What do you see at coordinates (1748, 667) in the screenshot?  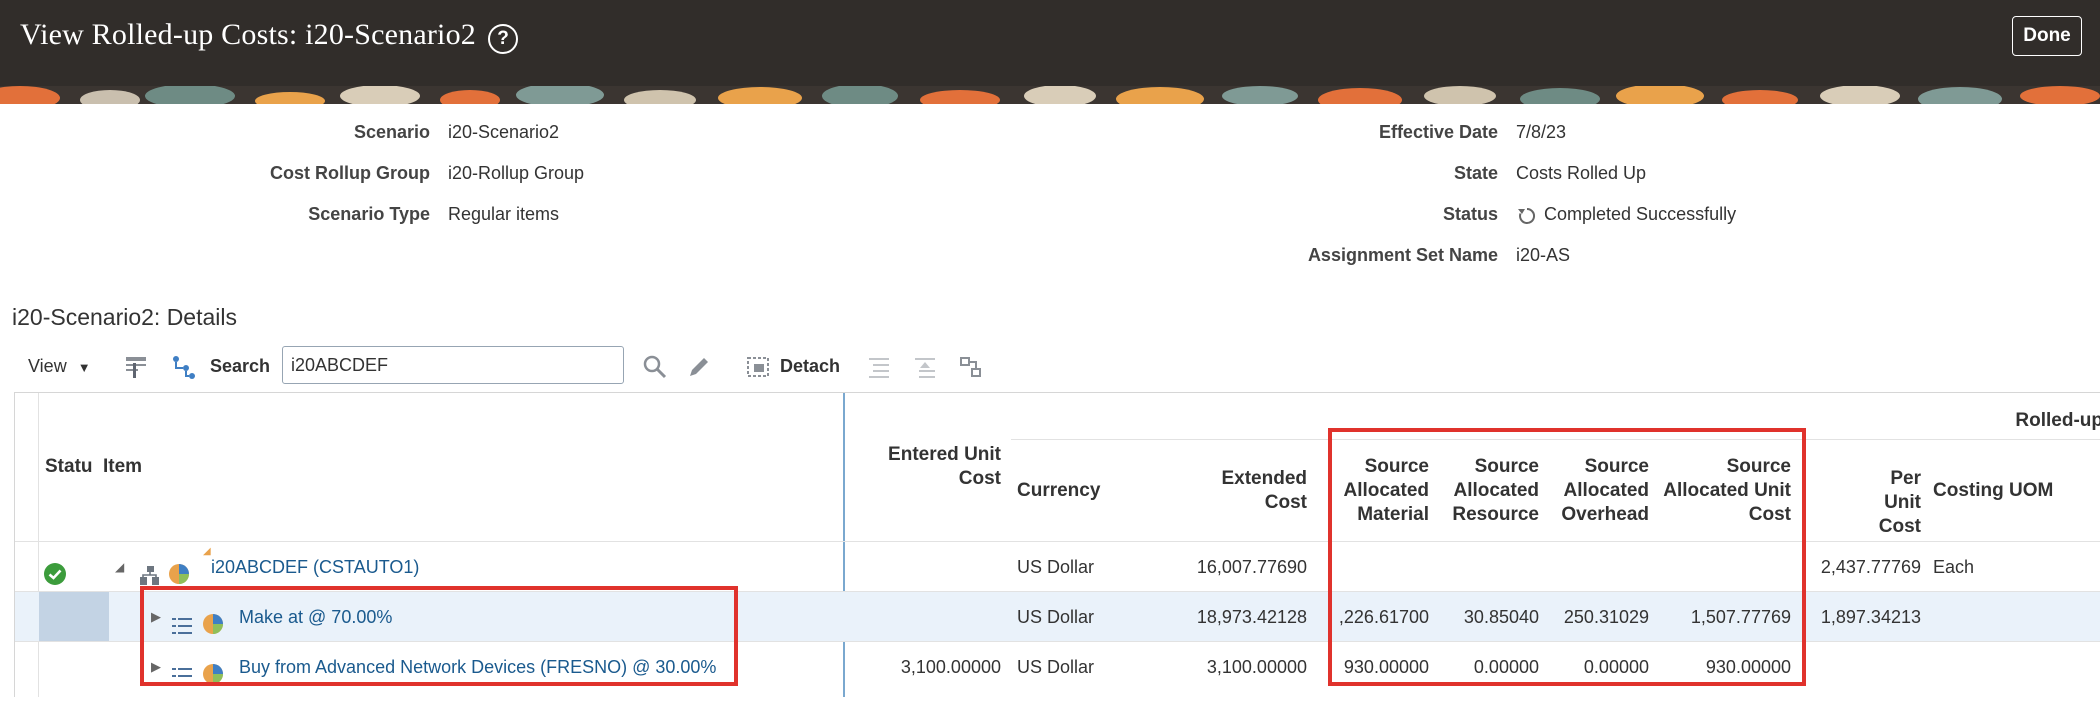 I see `source-unit-cost-cell: 930.00000` at bounding box center [1748, 667].